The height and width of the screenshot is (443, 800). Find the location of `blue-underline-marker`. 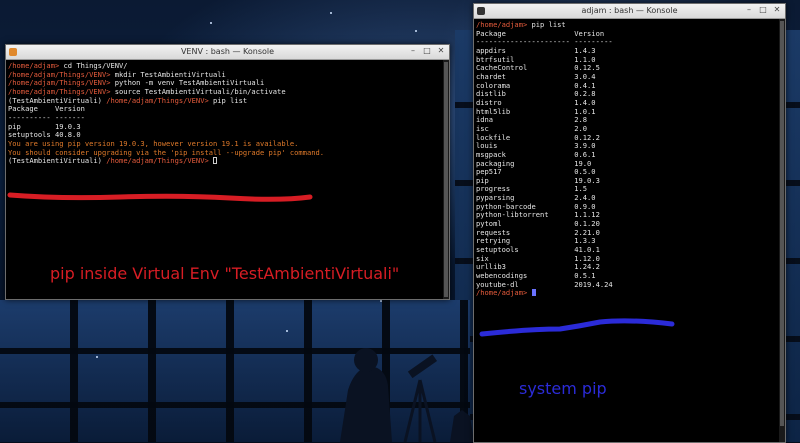

blue-underline-marker is located at coordinates (577, 327).